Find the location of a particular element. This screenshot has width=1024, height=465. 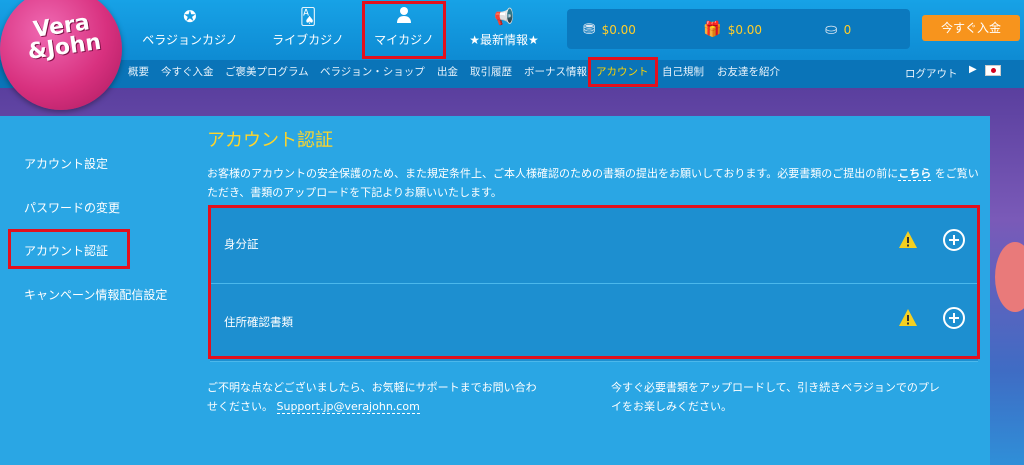

sidebar-item-password-change: パスワードの変更 is located at coordinates (72, 207).